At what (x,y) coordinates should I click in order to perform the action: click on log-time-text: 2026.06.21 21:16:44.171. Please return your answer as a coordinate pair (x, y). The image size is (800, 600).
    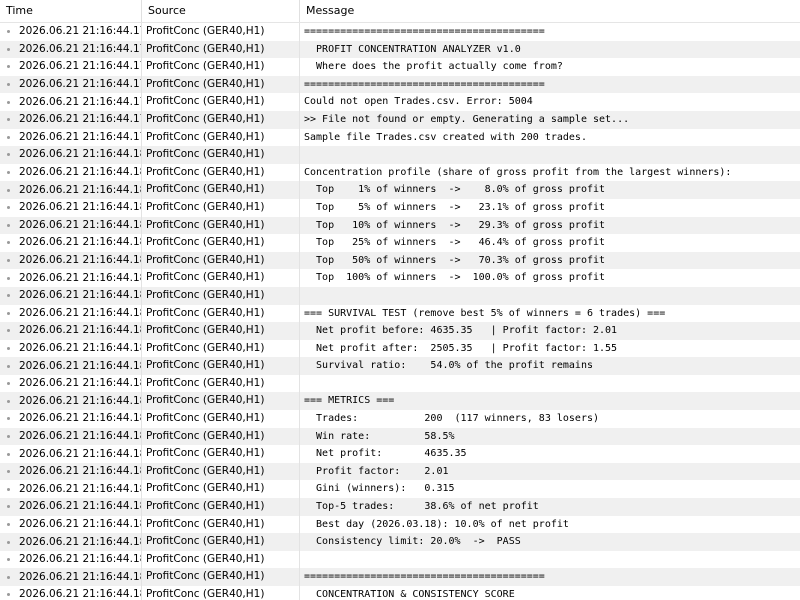
    Looking at the image, I should click on (80, 136).